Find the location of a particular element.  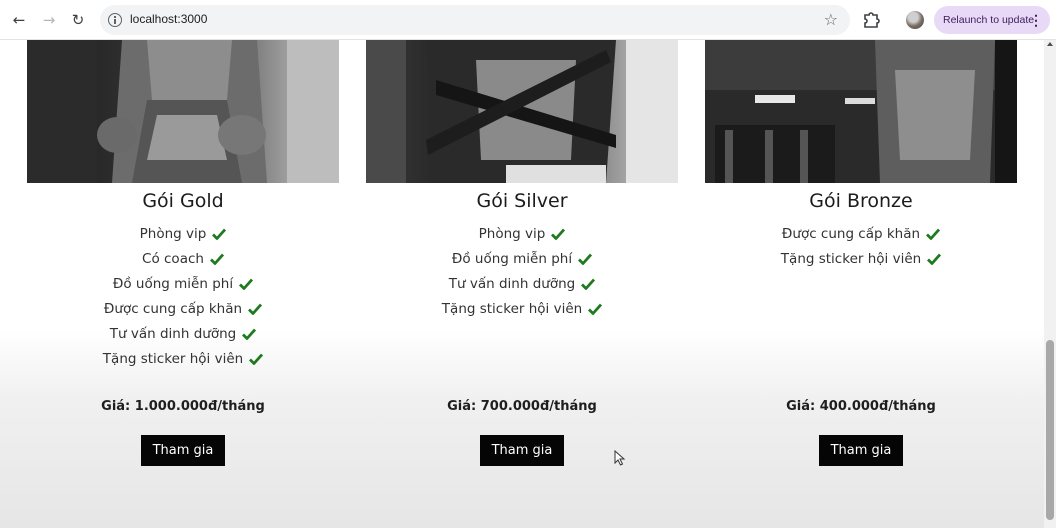

address-url: localhost:3000 is located at coordinates (168, 19).